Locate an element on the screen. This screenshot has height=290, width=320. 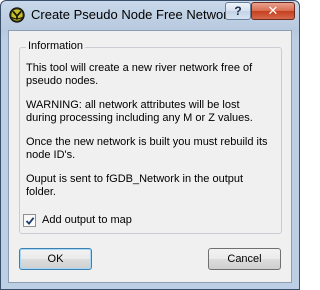
help-icon: ? is located at coordinates (238, 11).